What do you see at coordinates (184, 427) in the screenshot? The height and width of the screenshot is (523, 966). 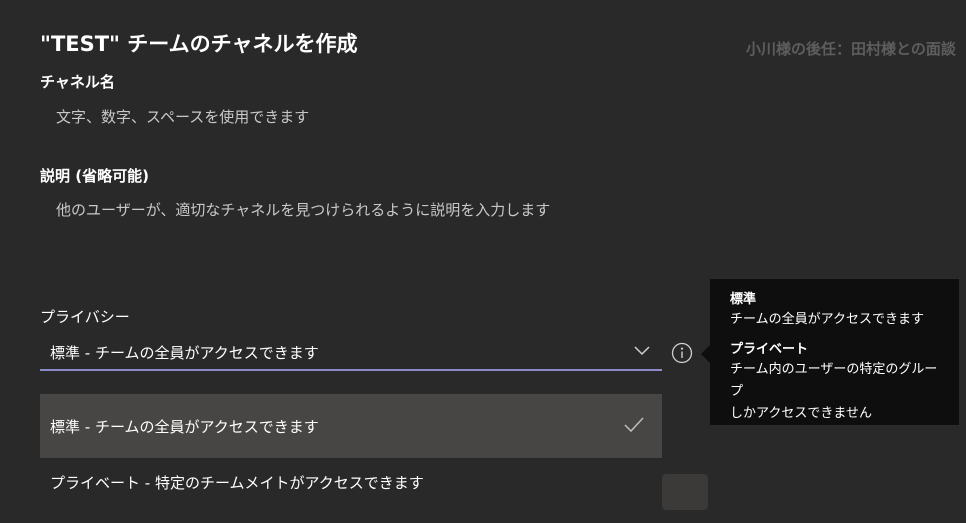 I see `option-label: 標準 - チームの全員がアクセスできます` at bounding box center [184, 427].